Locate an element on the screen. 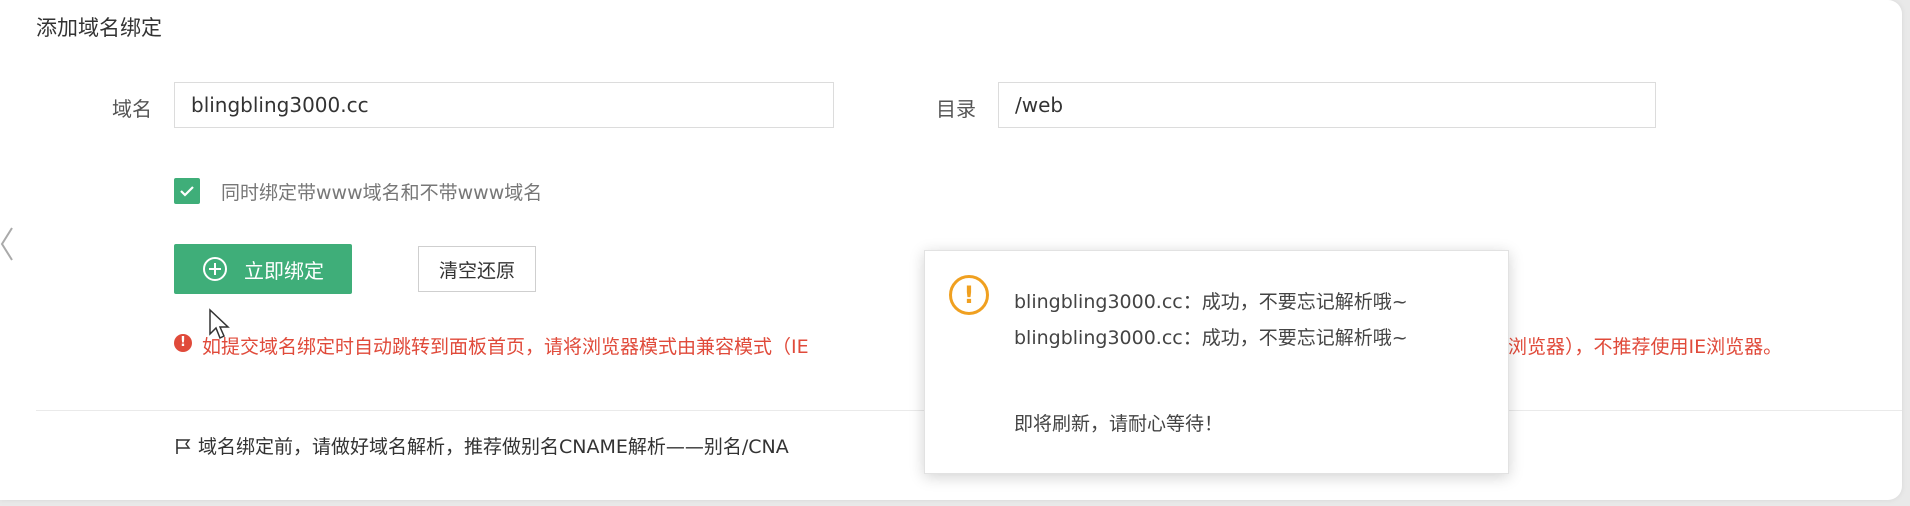 This screenshot has width=1910, height=506. exclamation-icon: ! is located at coordinates (969, 295).